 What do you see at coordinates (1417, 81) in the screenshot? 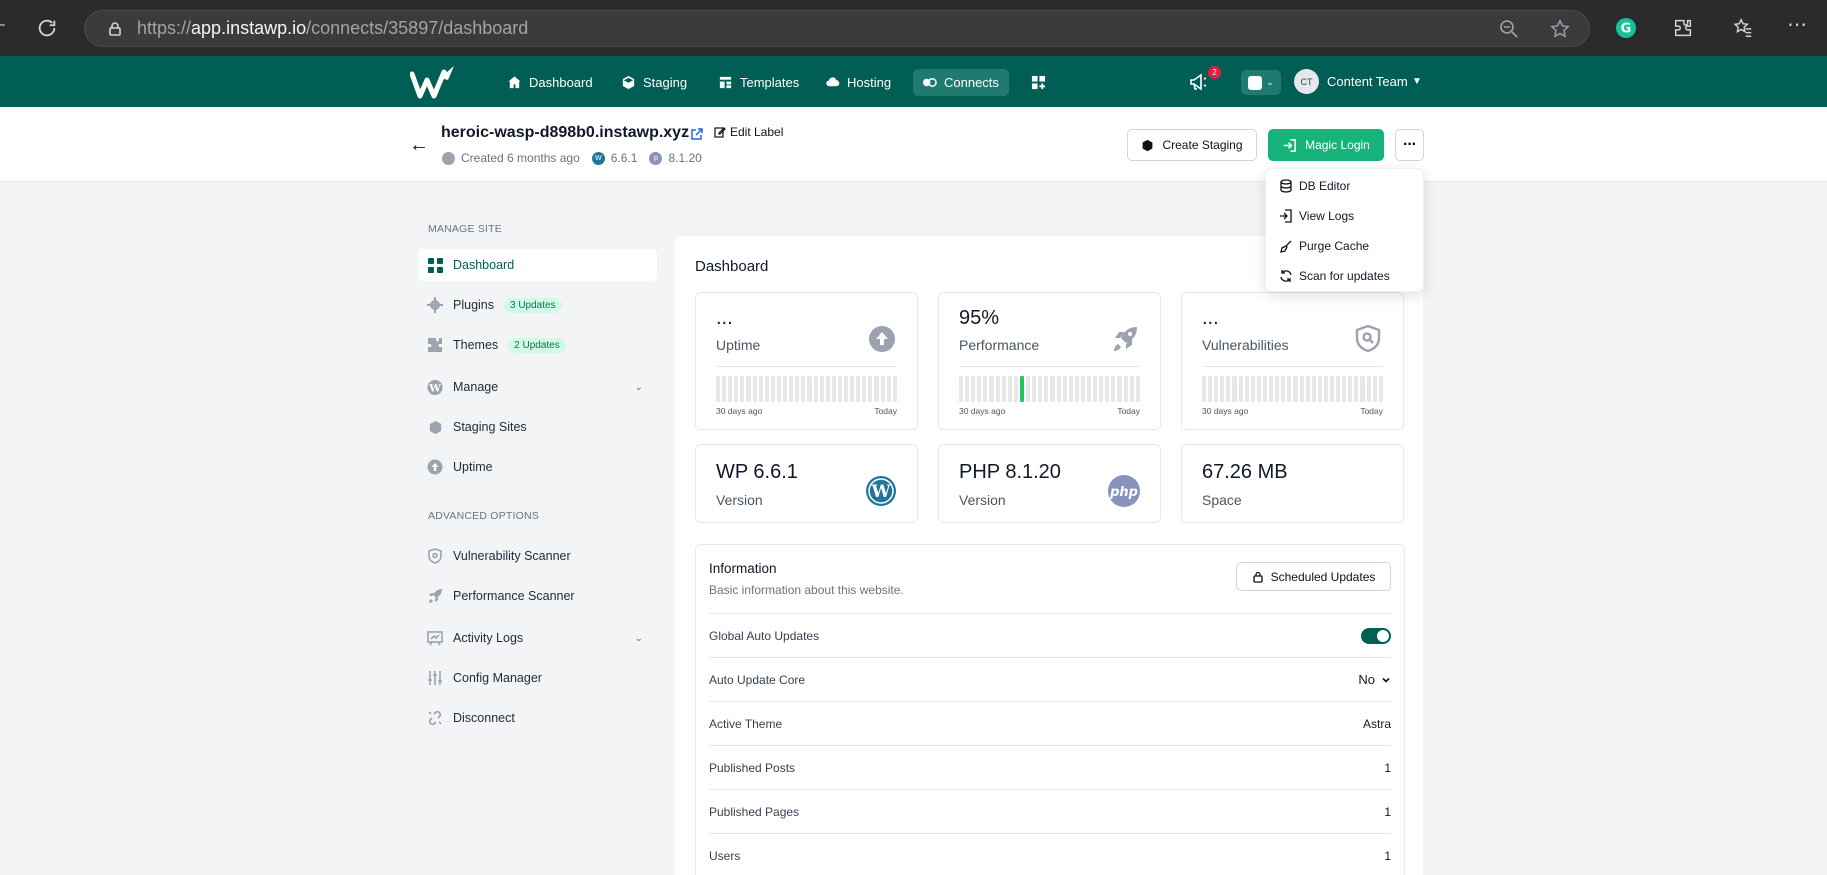
I see `user-menu-chevron-icon: ▼` at bounding box center [1417, 81].